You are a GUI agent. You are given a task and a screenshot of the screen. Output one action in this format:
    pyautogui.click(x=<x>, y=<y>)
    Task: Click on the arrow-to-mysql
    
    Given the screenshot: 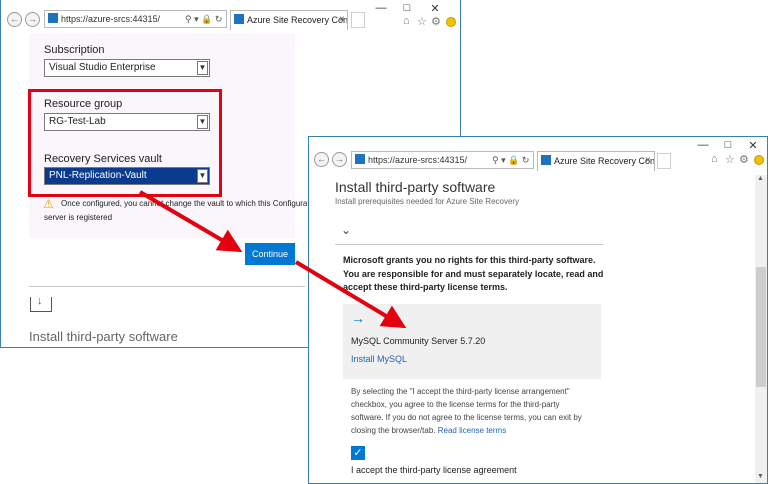 What is the action you would take?
    pyautogui.click(x=350, y=294)
    